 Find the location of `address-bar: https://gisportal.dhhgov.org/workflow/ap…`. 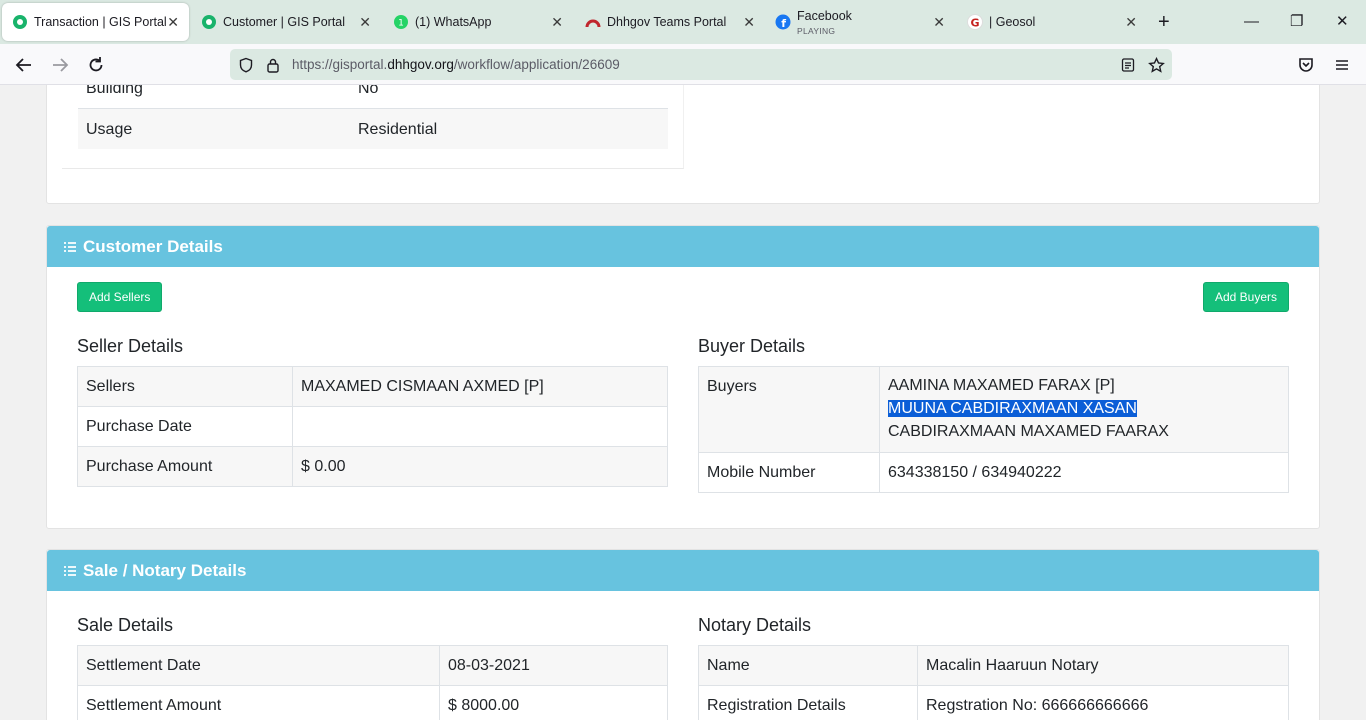

address-bar: https://gisportal.dhhgov.org/workflow/ap… is located at coordinates (701, 64).